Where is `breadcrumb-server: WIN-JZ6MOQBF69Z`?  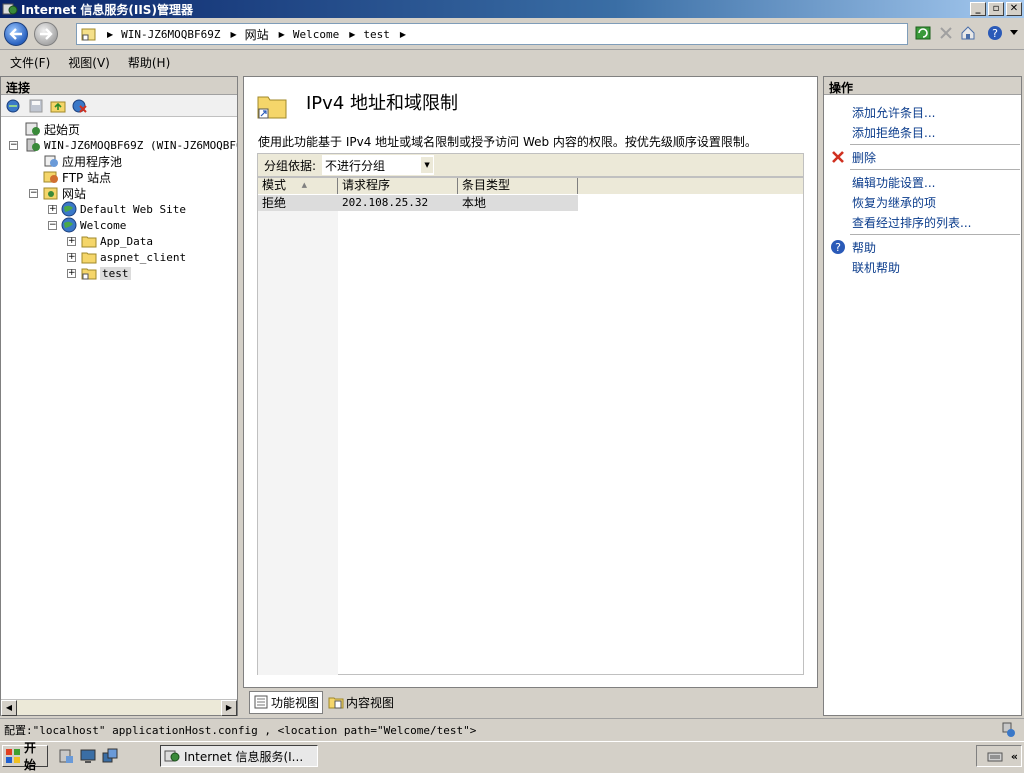
breadcrumb-server: WIN-JZ6MOQBF69Z is located at coordinates (170, 34).